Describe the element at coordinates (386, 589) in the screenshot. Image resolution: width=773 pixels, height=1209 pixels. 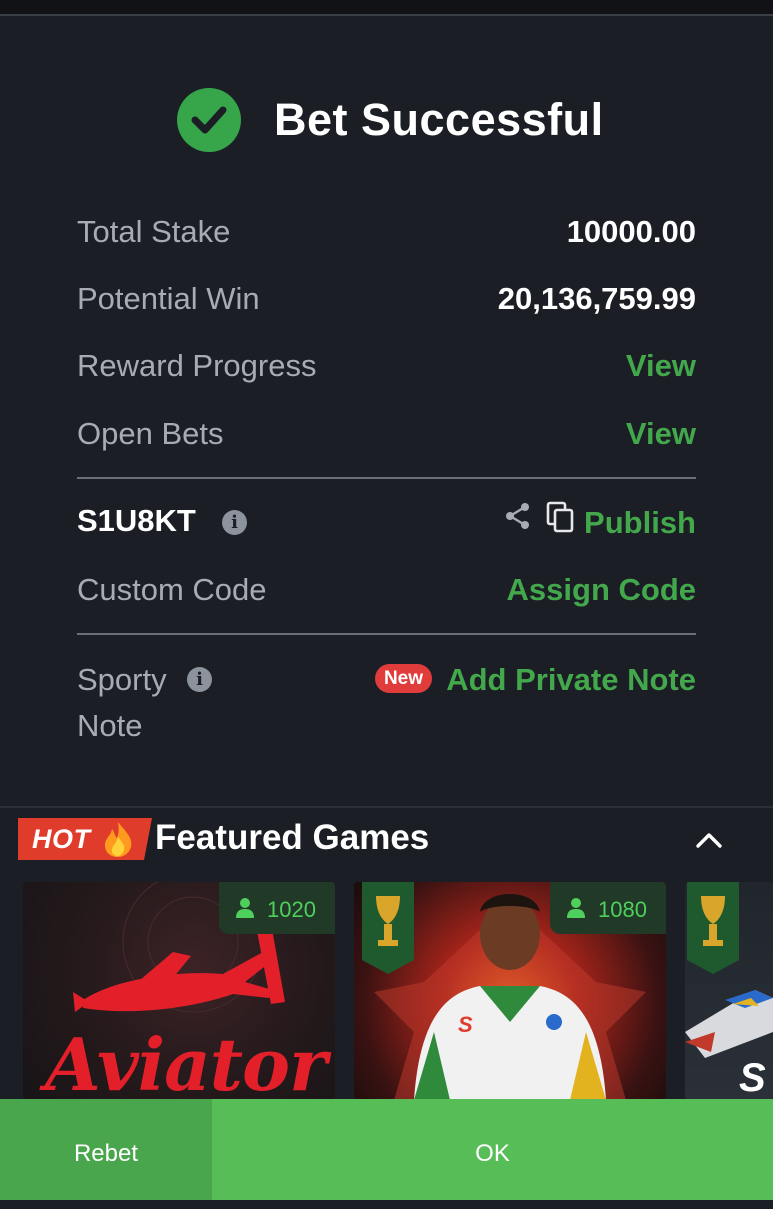
I see `custom-code-row: Custom Code Assign Code` at that location.